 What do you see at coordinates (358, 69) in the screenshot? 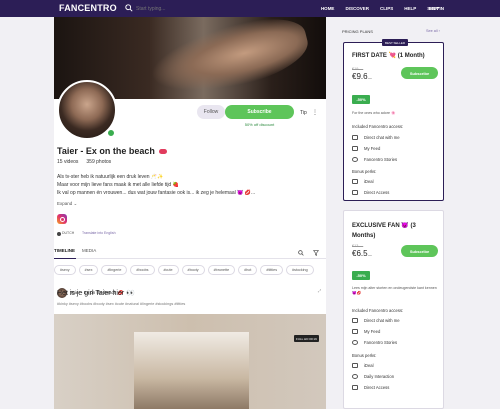
I see `plan-old-price: €19.—` at bounding box center [358, 69].